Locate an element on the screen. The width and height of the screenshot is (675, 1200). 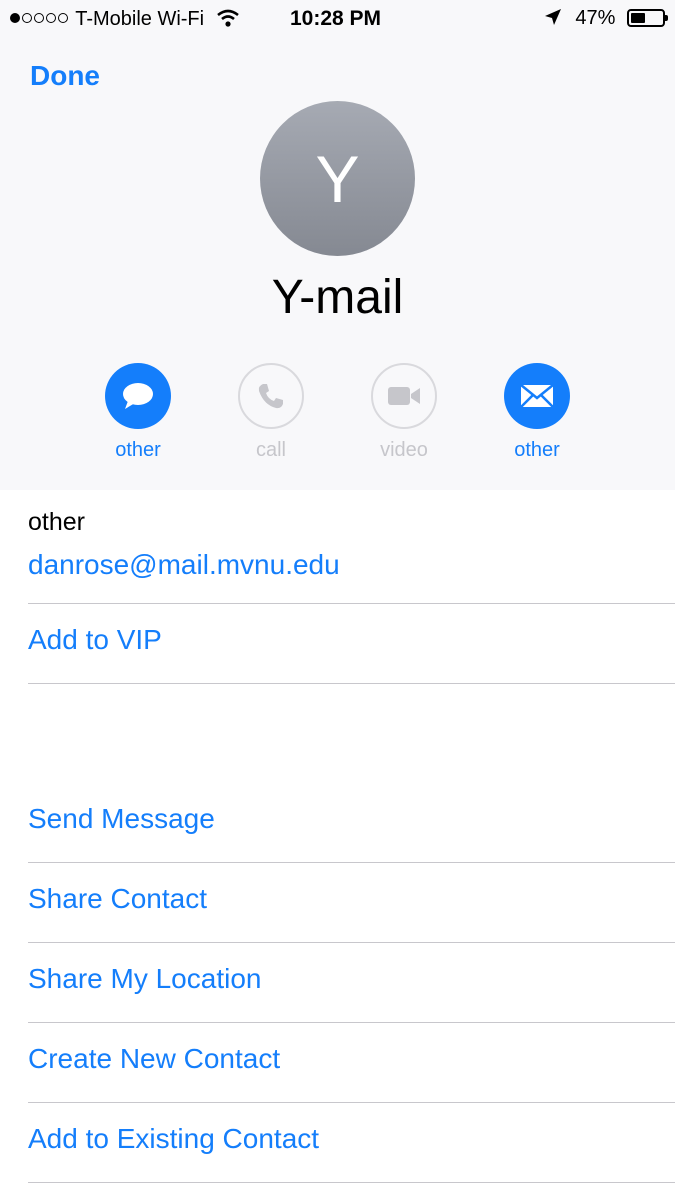
add-to-existing-contact-button: Add to Existing Contact is located at coordinates (351, 1139).